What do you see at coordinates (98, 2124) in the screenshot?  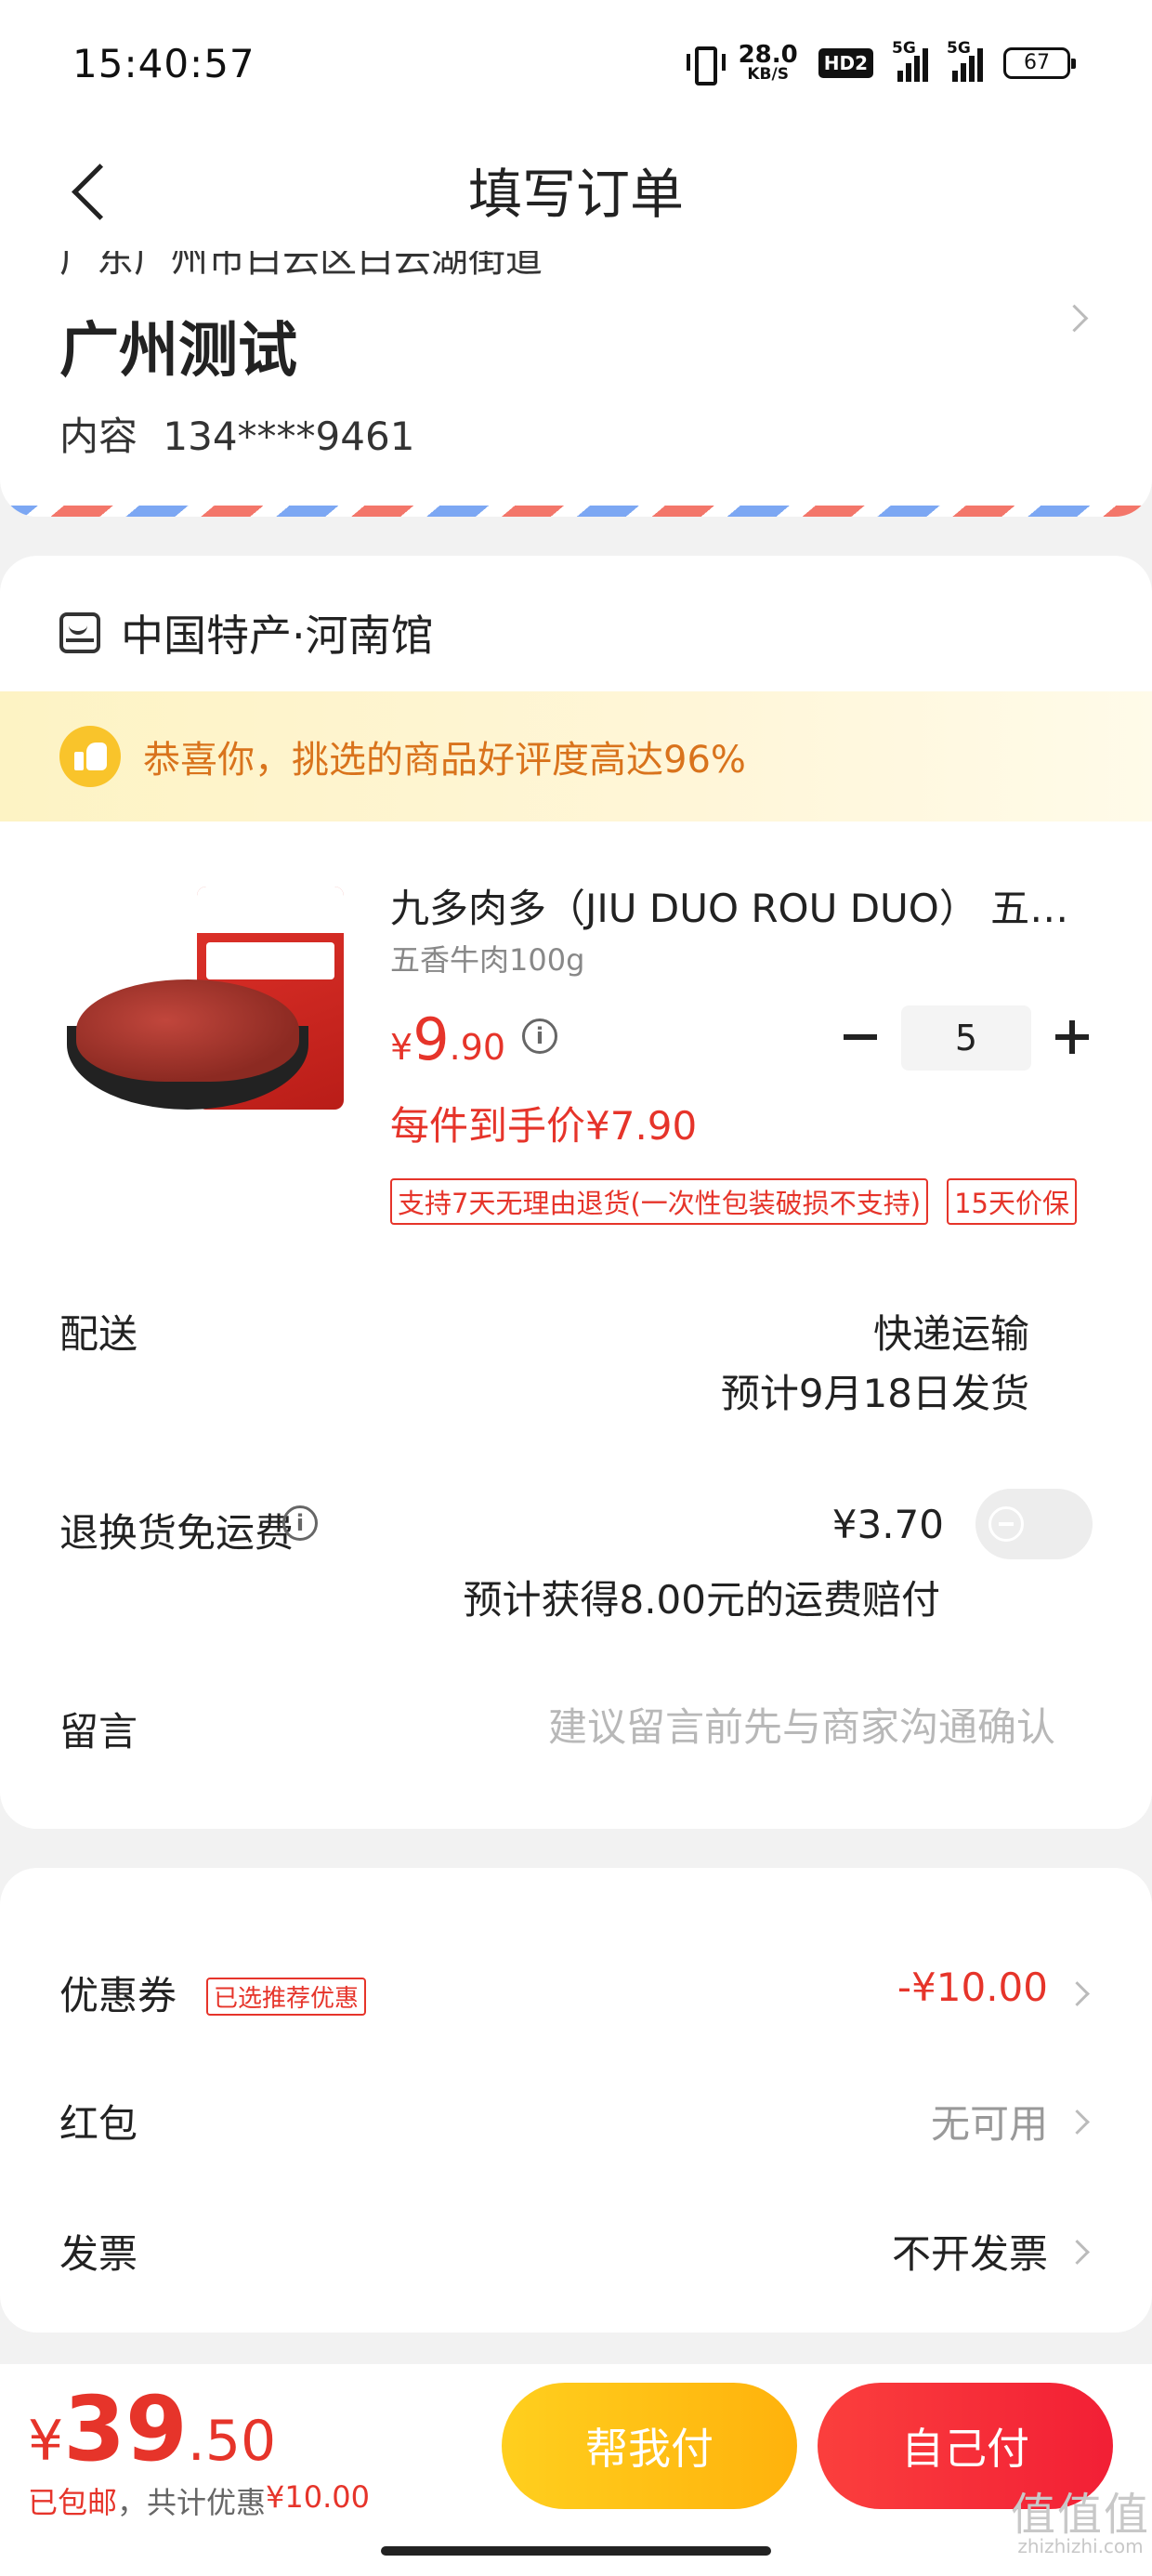 I see `redpacket-label: 红包` at bounding box center [98, 2124].